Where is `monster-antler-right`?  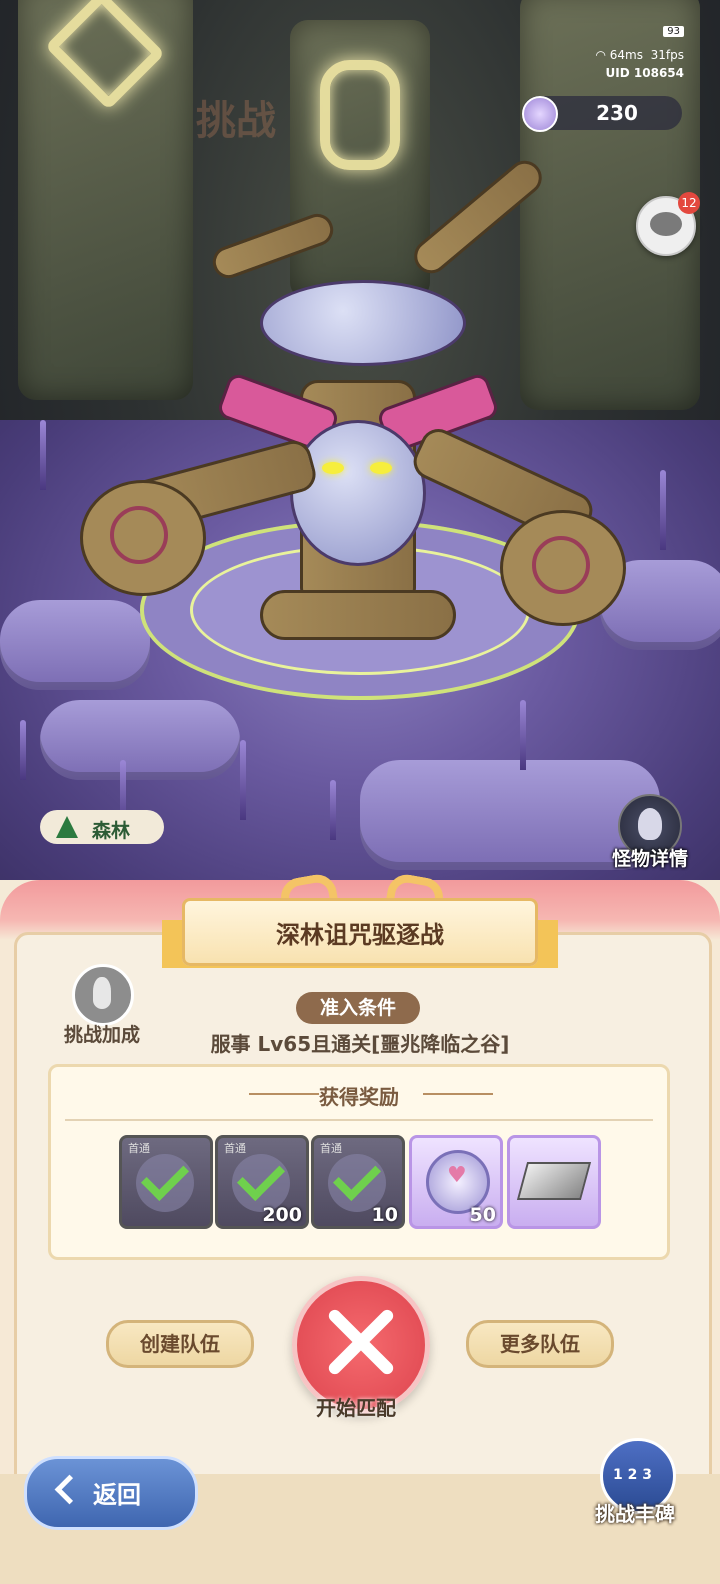
monster-antler-right is located at coordinates (478, 217).